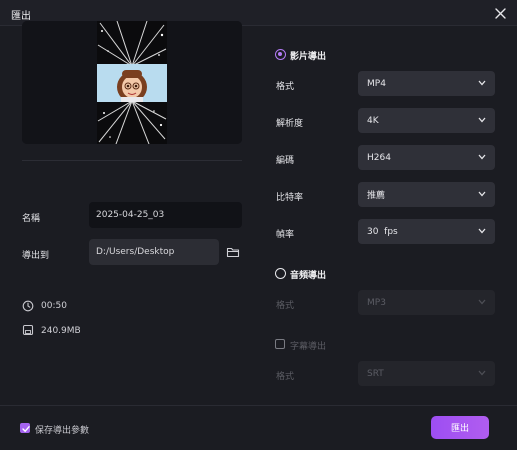  I want to click on close-button, so click(500, 13).